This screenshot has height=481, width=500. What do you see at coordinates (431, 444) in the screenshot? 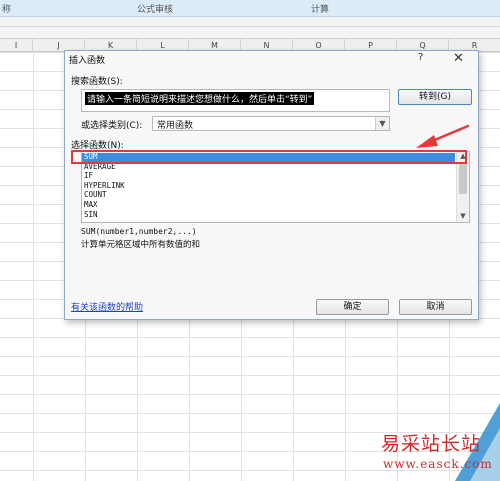
I see `watermark-title: 易采站长站` at bounding box center [431, 444].